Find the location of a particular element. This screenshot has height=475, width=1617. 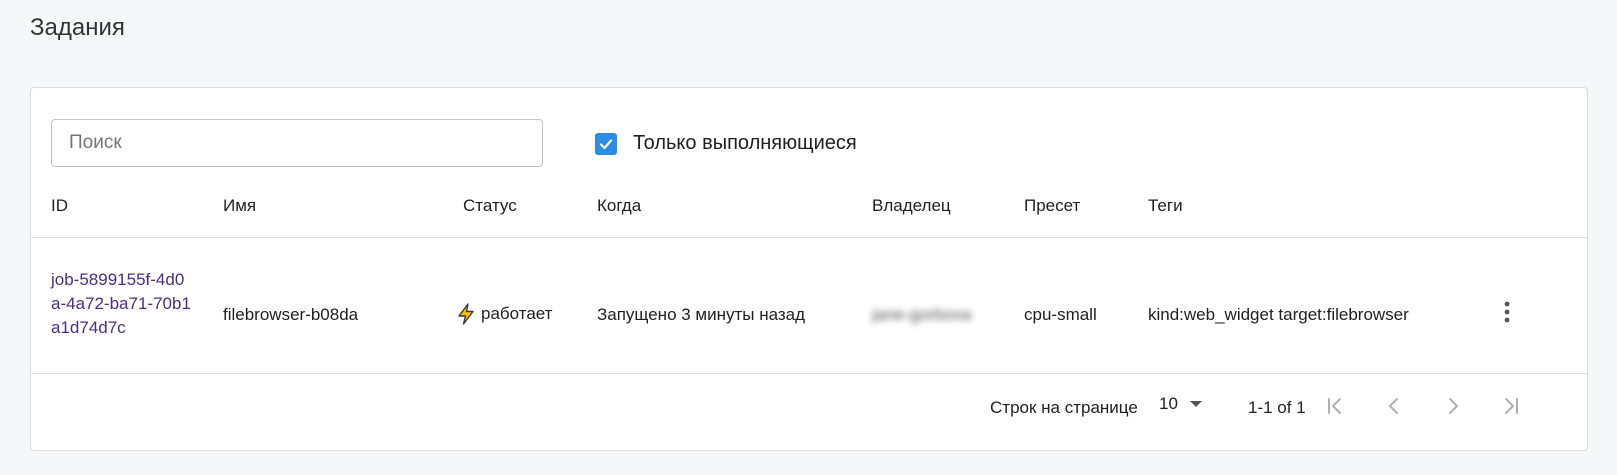

search-input is located at coordinates (297, 143).